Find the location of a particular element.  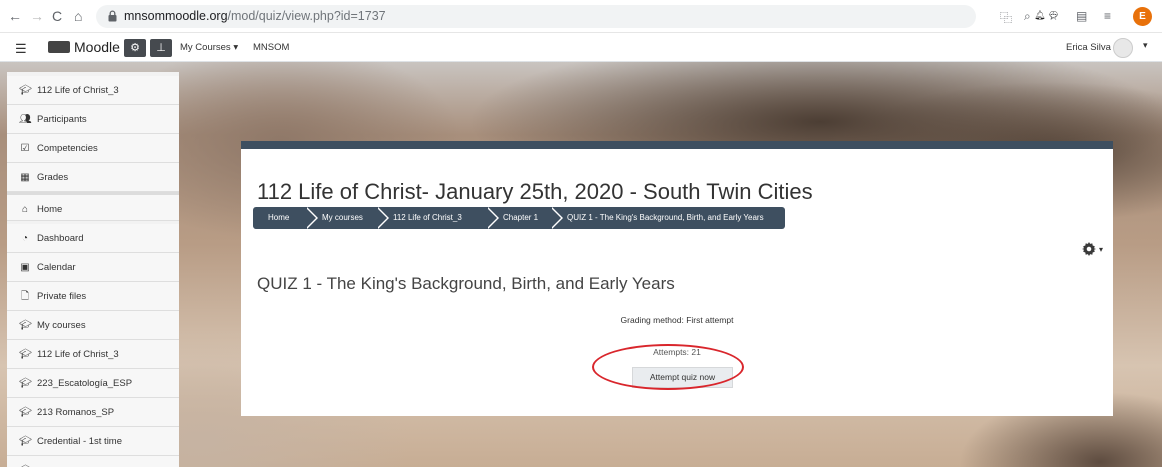

file-icon: 🗋︎ is located at coordinates (25, 296).